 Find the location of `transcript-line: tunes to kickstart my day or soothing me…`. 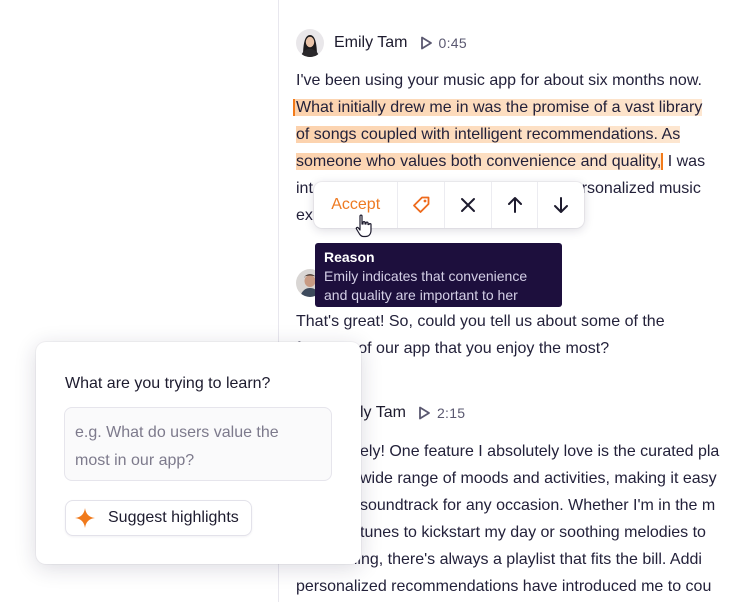

transcript-line: tunes to kickstart my day or soothing me… is located at coordinates (533, 532).